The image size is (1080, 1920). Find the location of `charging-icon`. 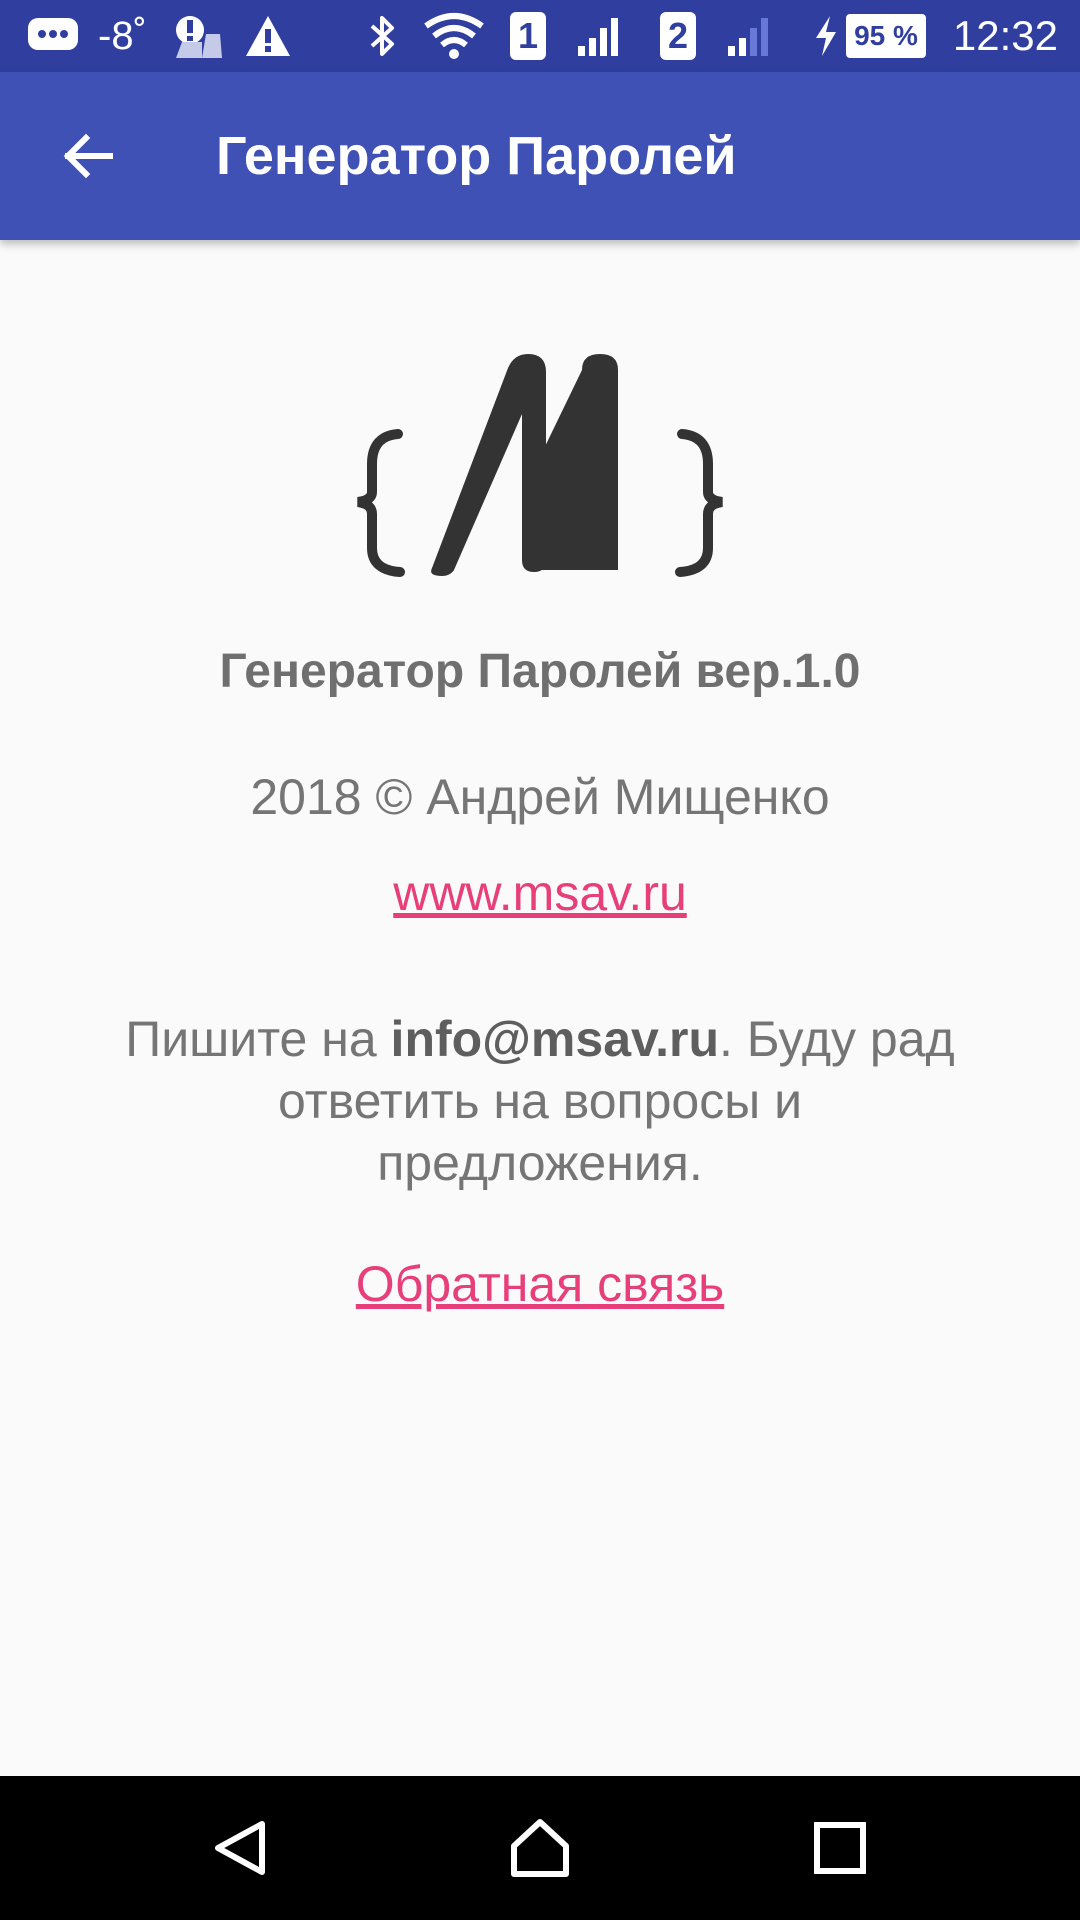

charging-icon is located at coordinates (826, 36).